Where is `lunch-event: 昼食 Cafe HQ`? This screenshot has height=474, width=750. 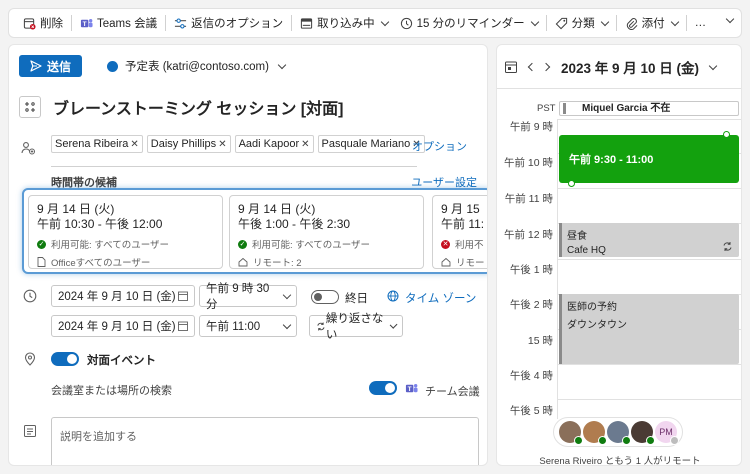 lunch-event: 昼食 Cafe HQ is located at coordinates (649, 240).